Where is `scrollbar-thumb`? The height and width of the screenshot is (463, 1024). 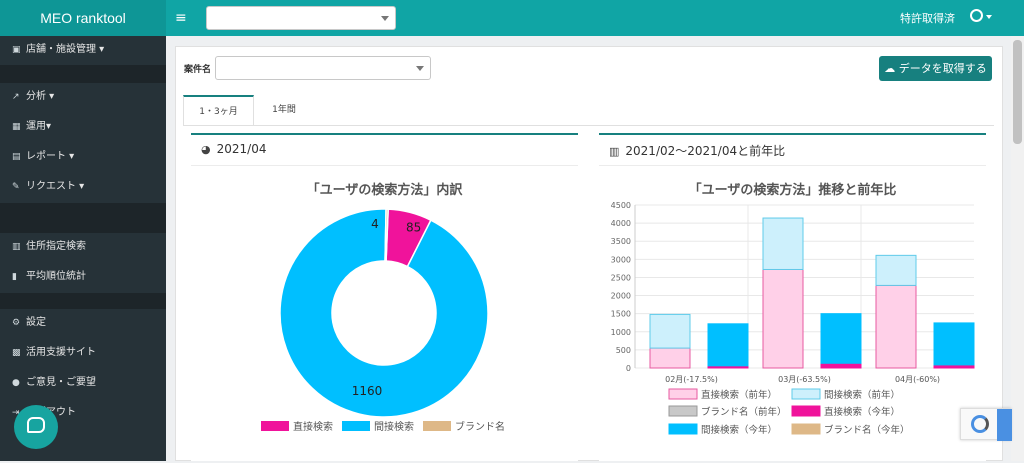
scrollbar-thumb is located at coordinates (1017, 92).